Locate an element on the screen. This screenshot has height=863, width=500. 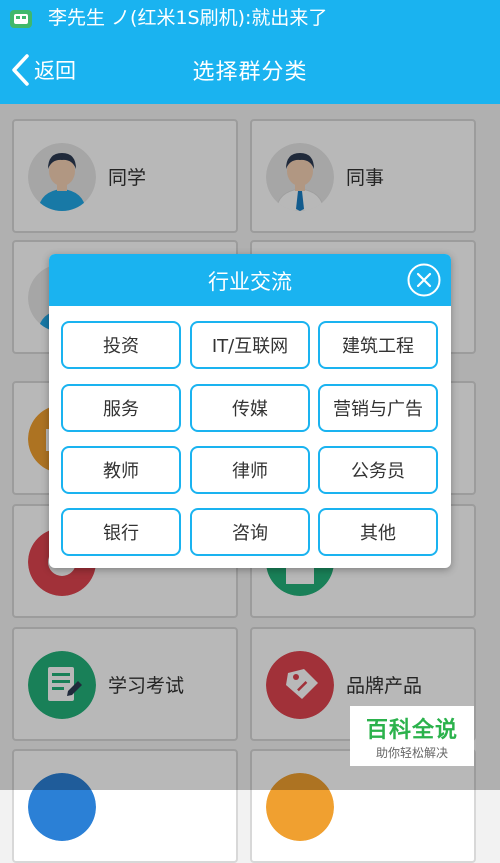
dialog-title: 行业交流 is located at coordinates (250, 282).